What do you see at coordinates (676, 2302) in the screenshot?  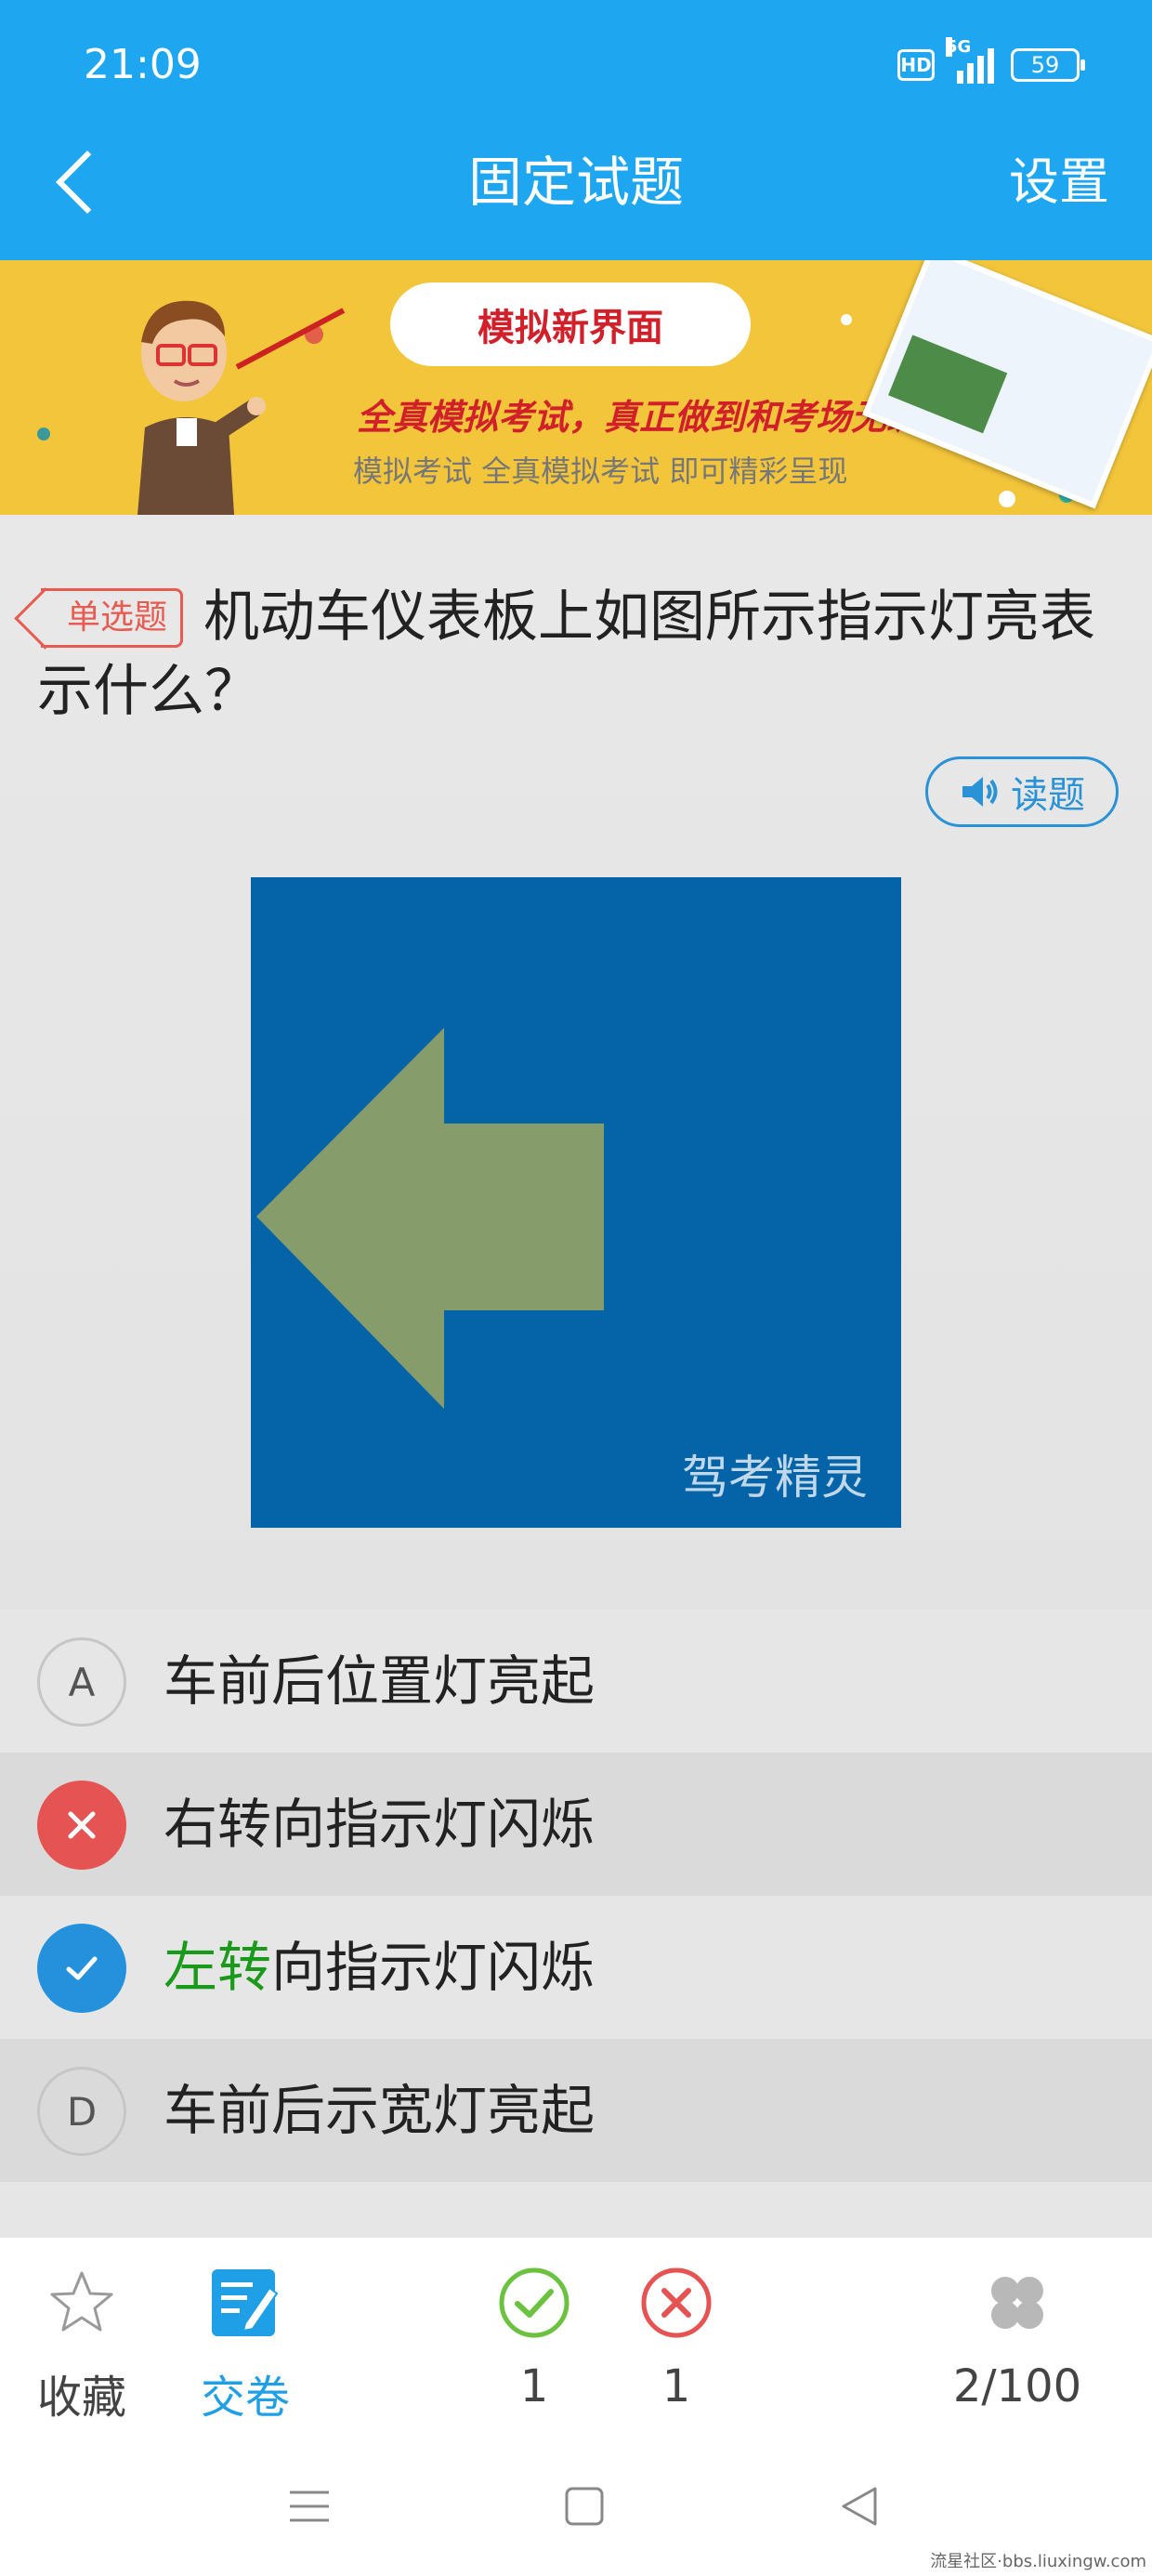 I see `x-circle-icon` at bounding box center [676, 2302].